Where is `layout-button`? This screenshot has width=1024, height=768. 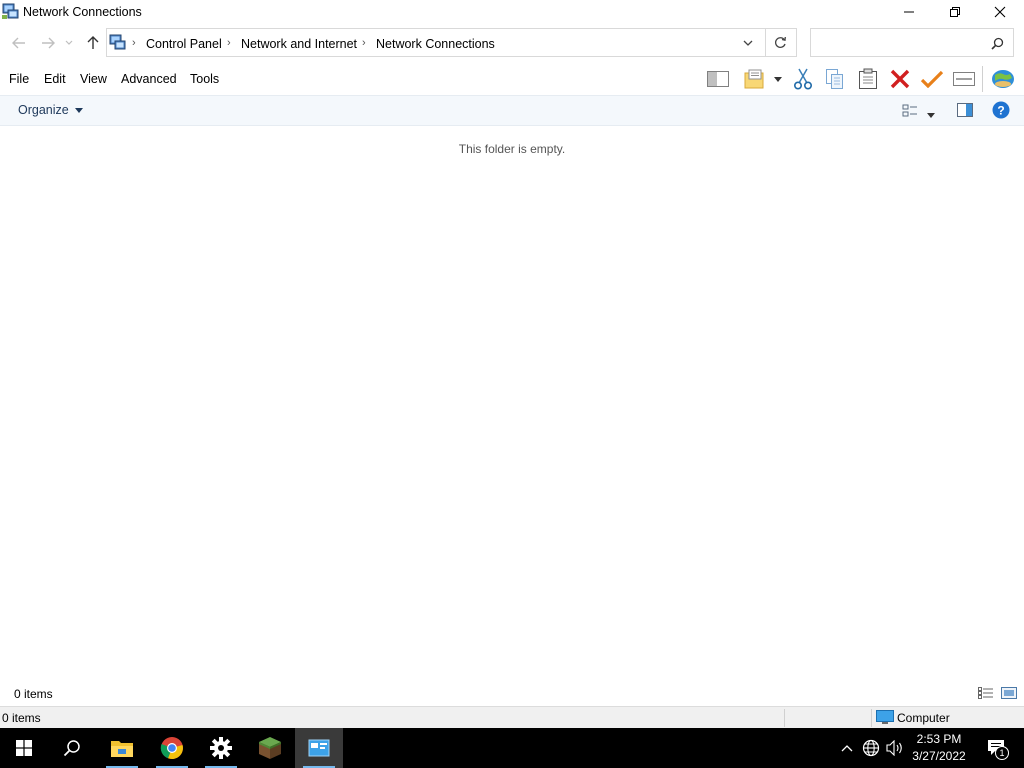 layout-button is located at coordinates (718, 79).